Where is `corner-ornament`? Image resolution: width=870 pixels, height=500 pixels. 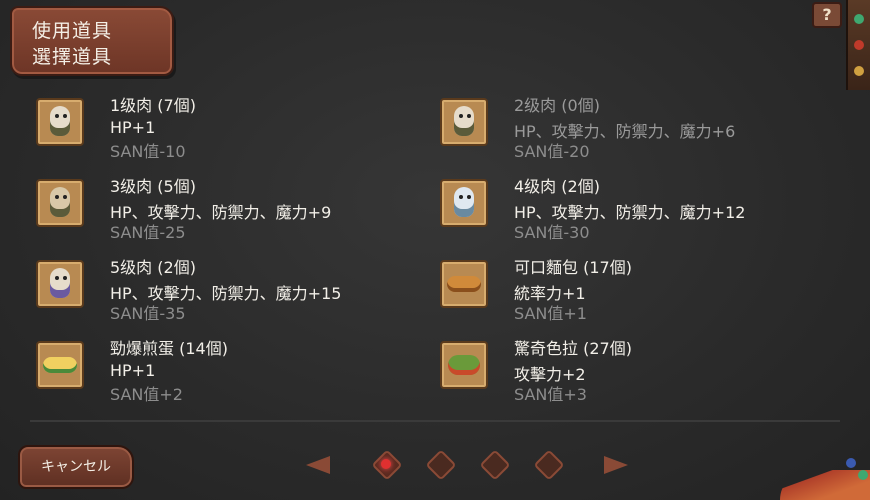
corner-ornament is located at coordinates (825, 485).